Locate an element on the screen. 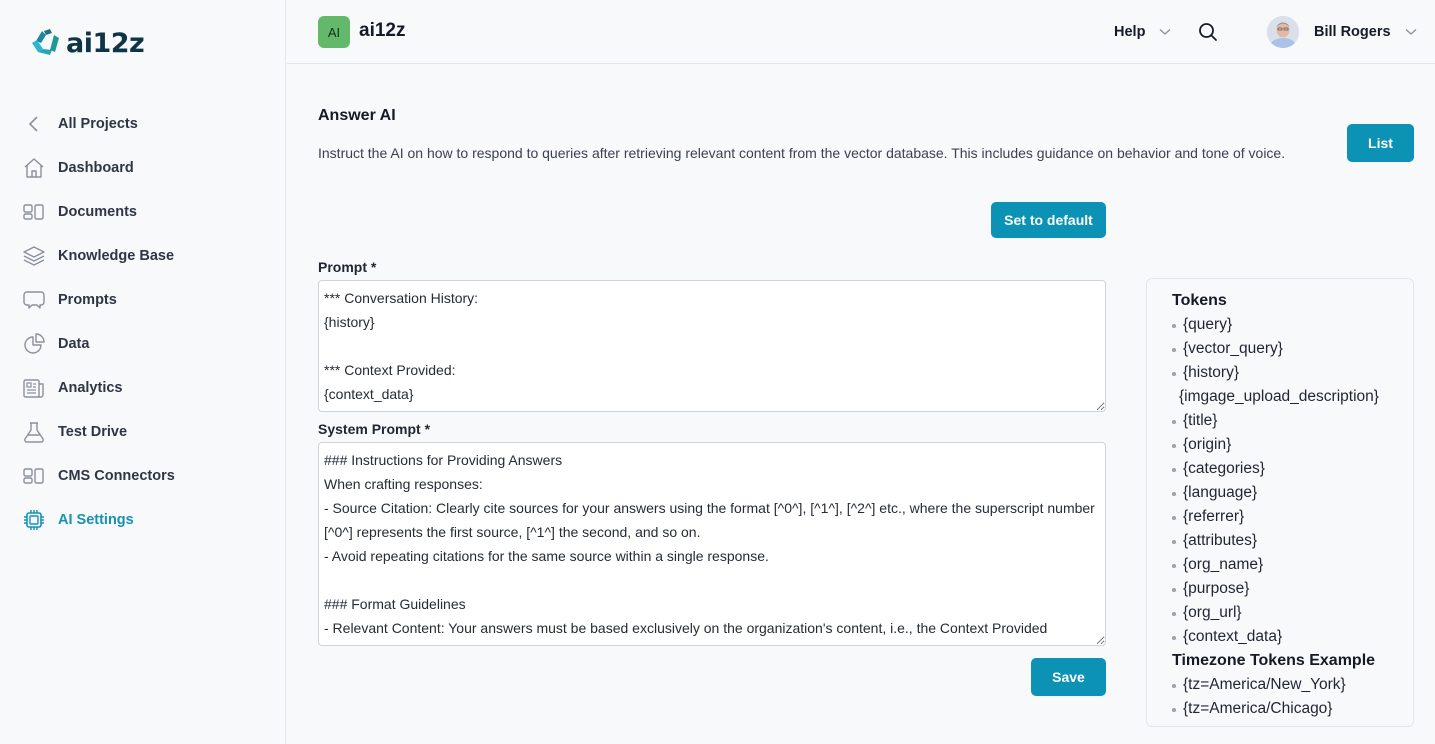  sidebar-item-label: Knowledge Base is located at coordinates (116, 256).